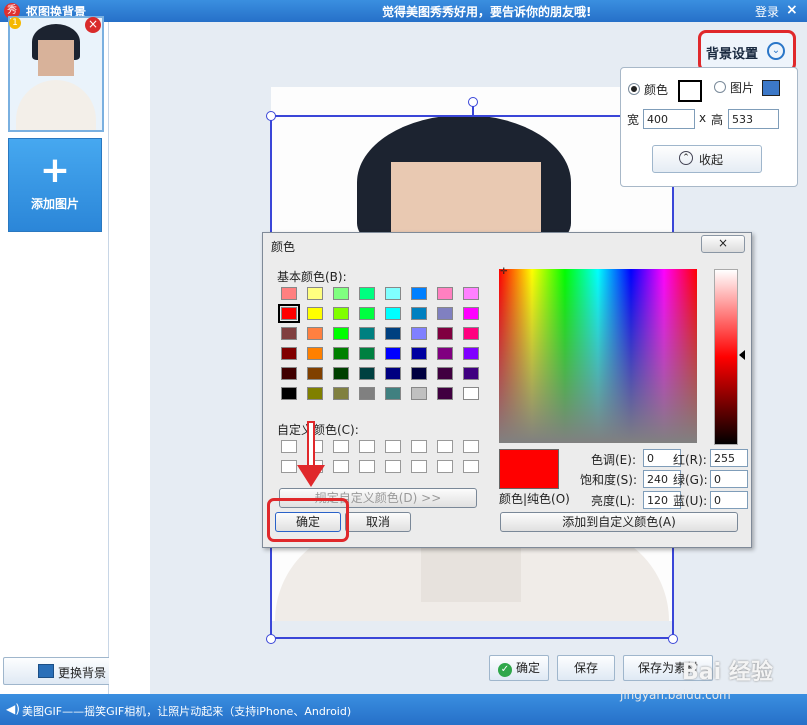 This screenshot has height=725, width=807. Describe the element at coordinates (519, 668) in the screenshot. I see `confirm-button: ✓ 确定` at that location.